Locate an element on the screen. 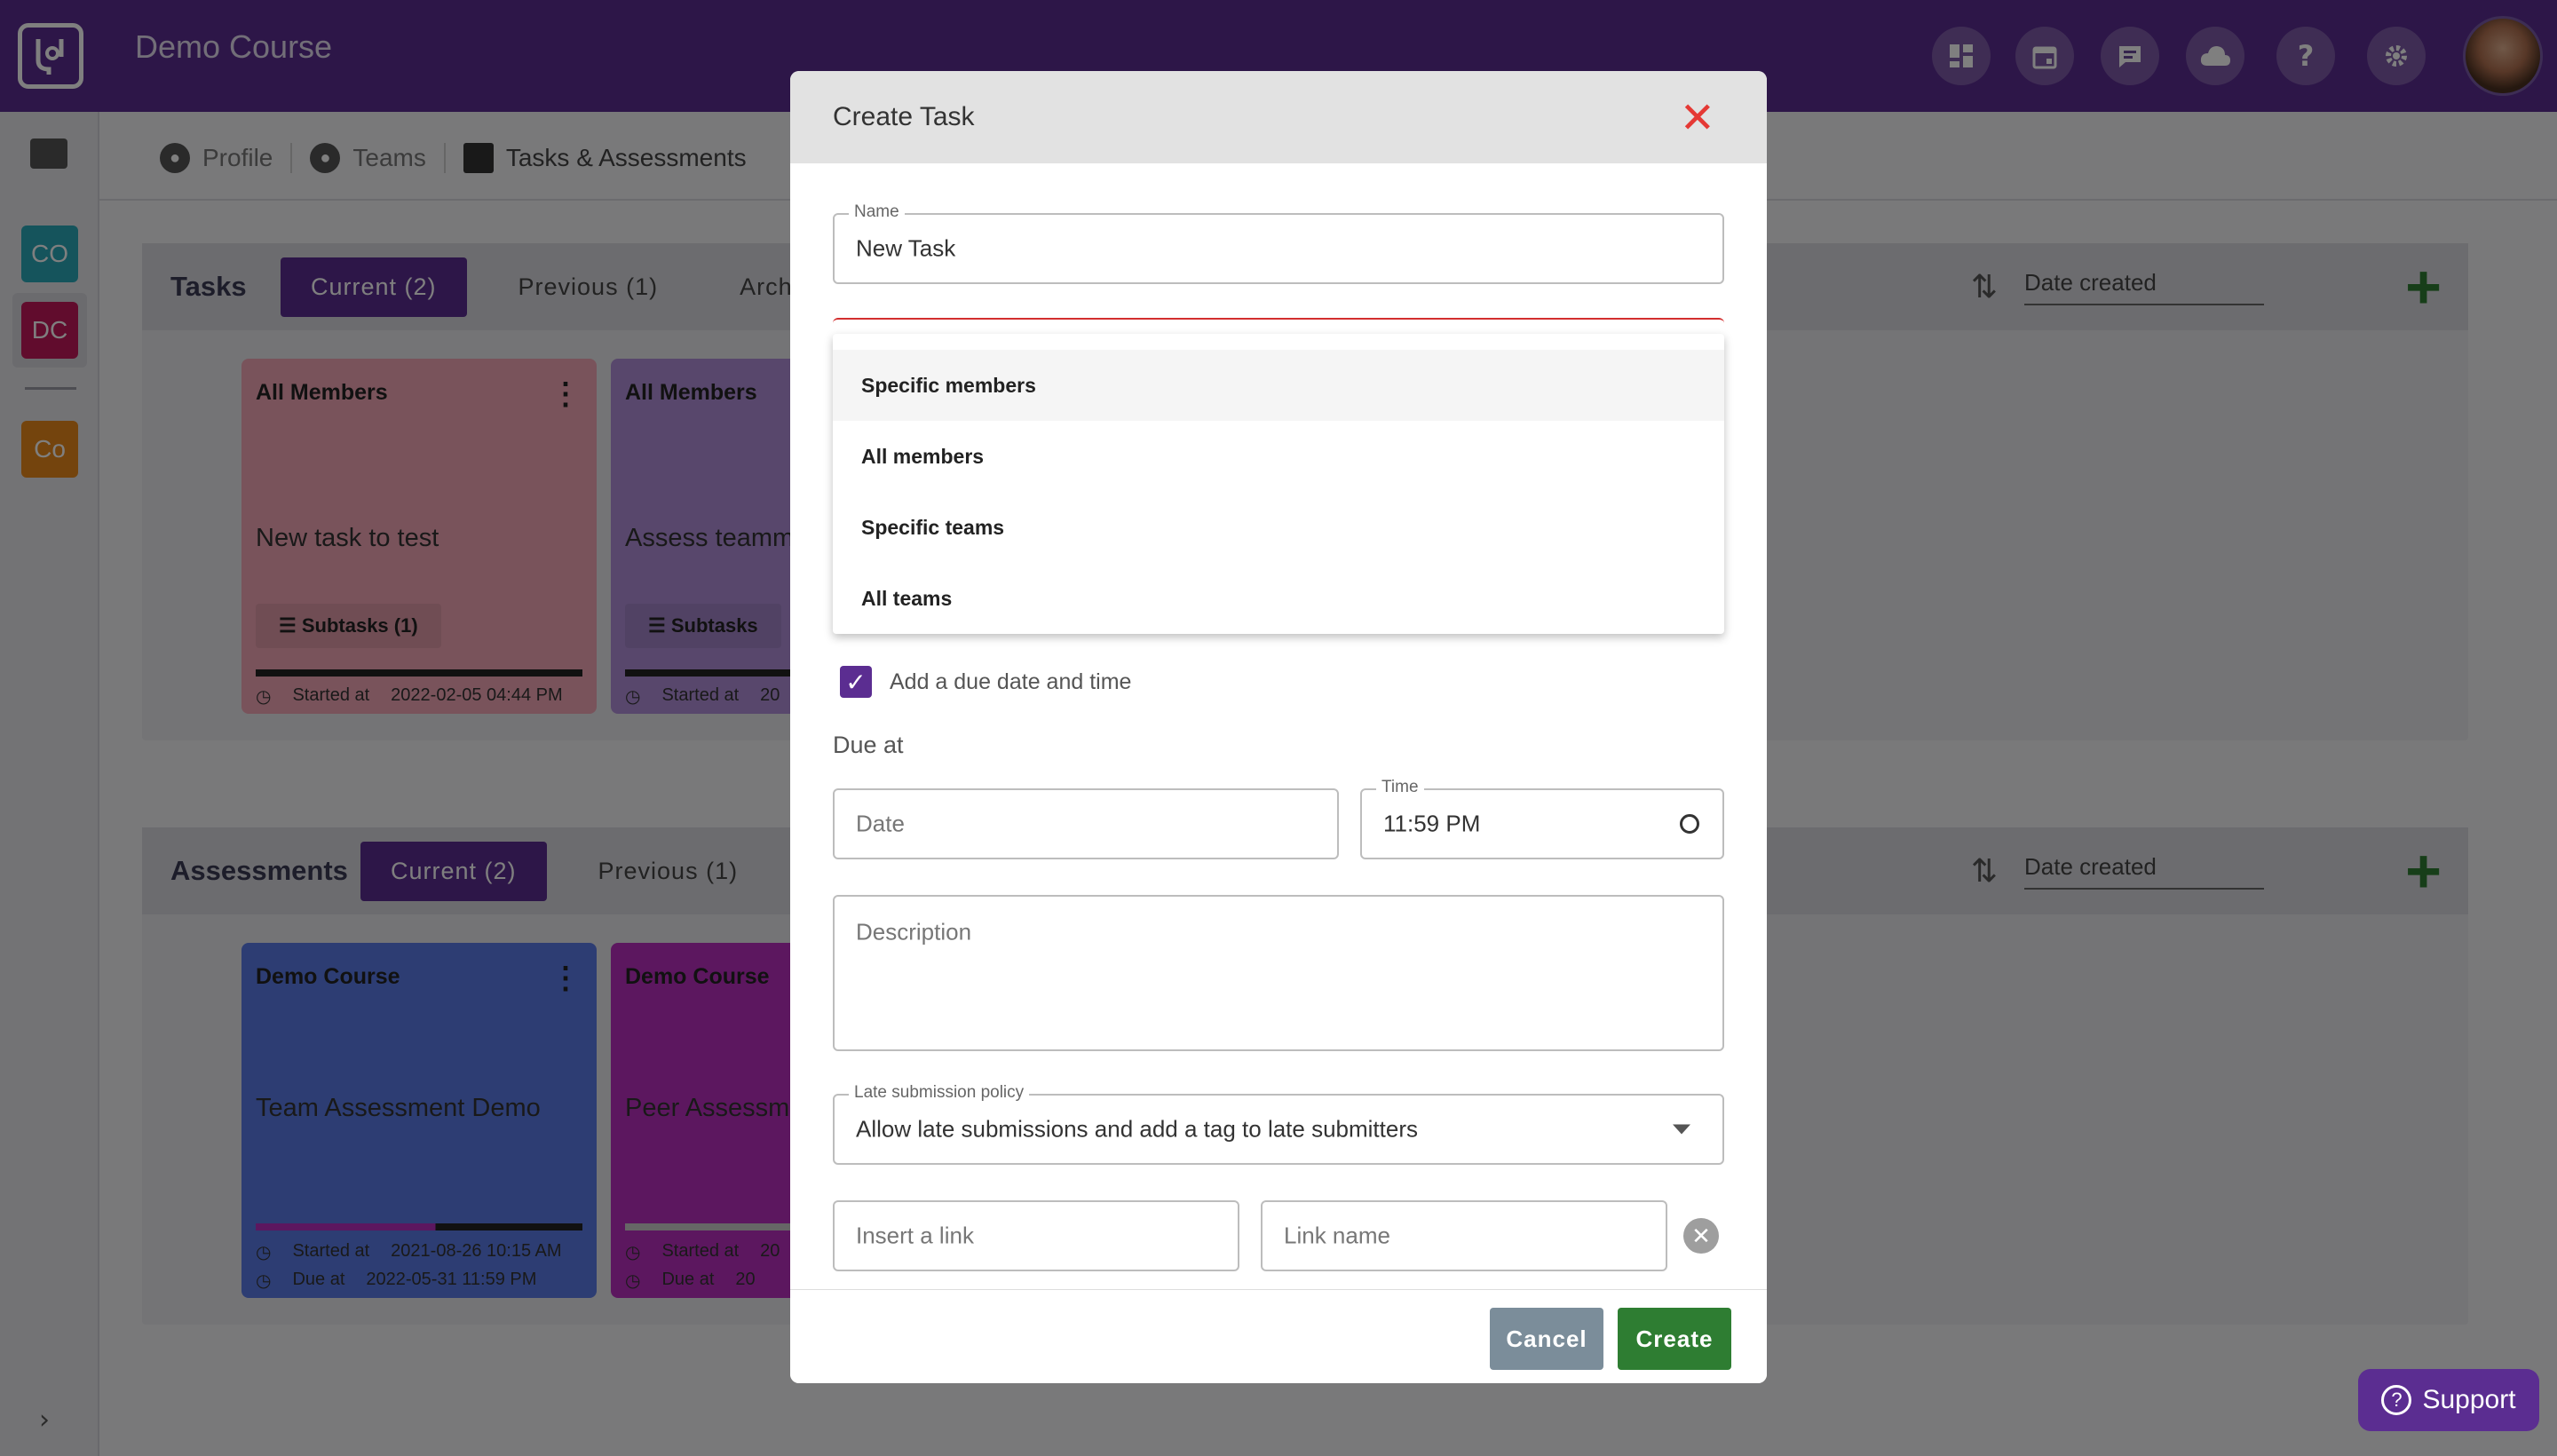 The height and width of the screenshot is (1456, 2557). help-circle-icon: ? is located at coordinates (2396, 1400).